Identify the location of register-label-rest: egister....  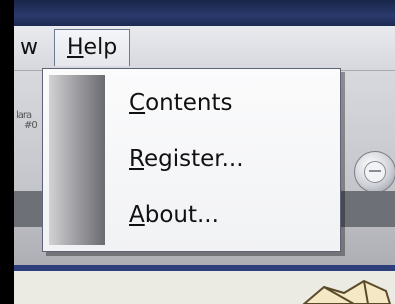
(193, 159).